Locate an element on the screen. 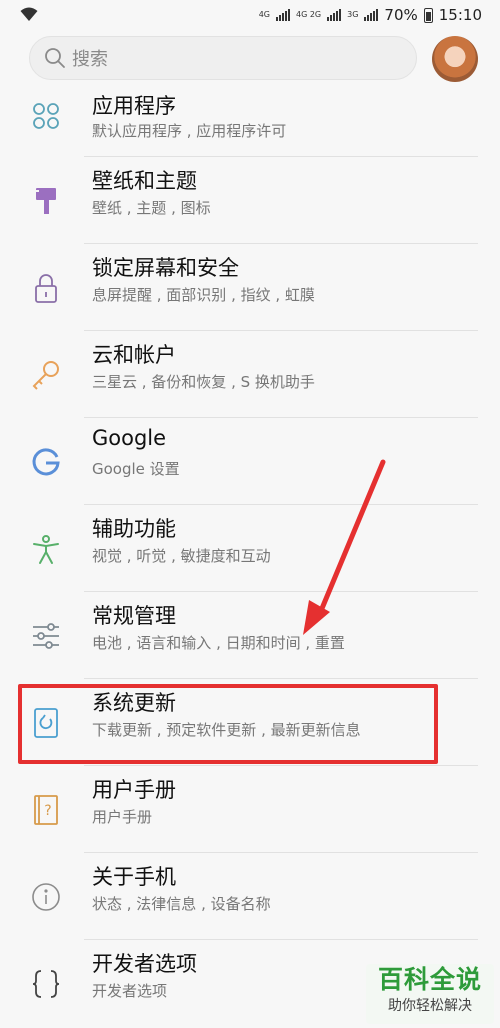 The width and height of the screenshot is (500, 1028). annotation-arrow is located at coordinates (344, 547).